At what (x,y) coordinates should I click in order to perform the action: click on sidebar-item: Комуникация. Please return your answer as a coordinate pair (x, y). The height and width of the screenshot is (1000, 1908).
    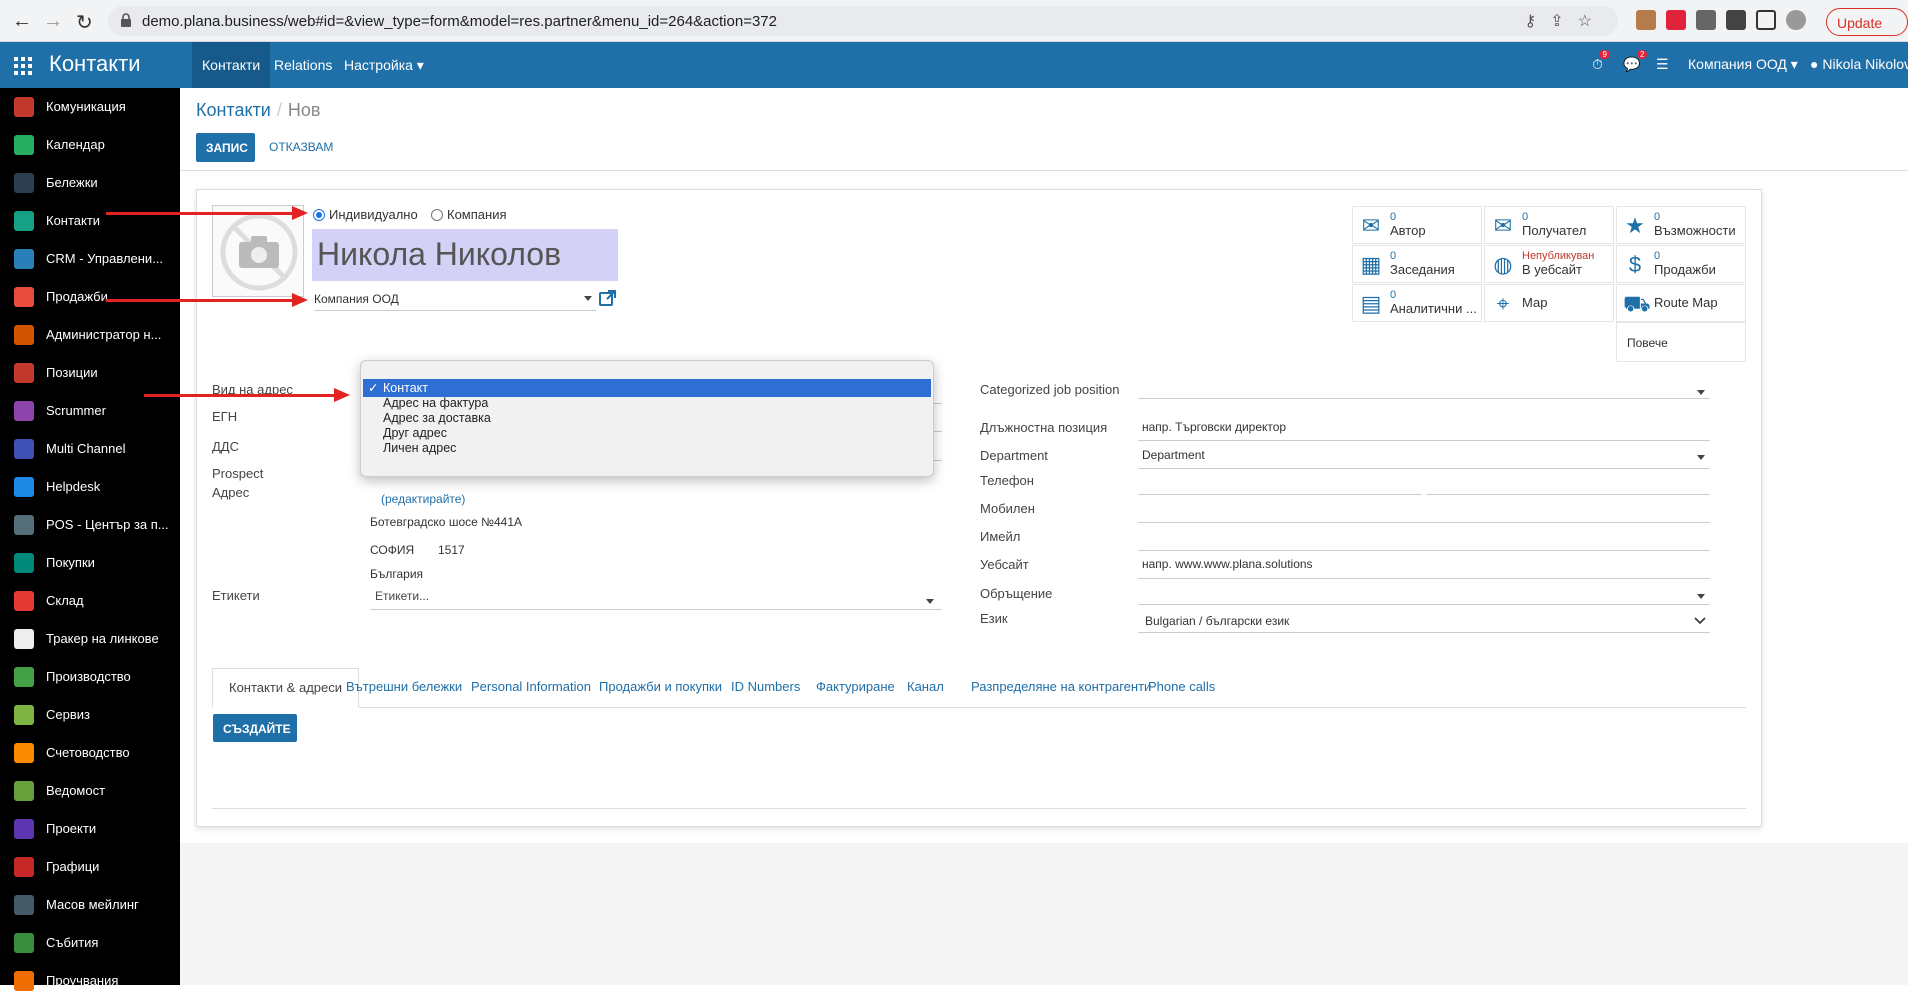
    Looking at the image, I should click on (90, 107).